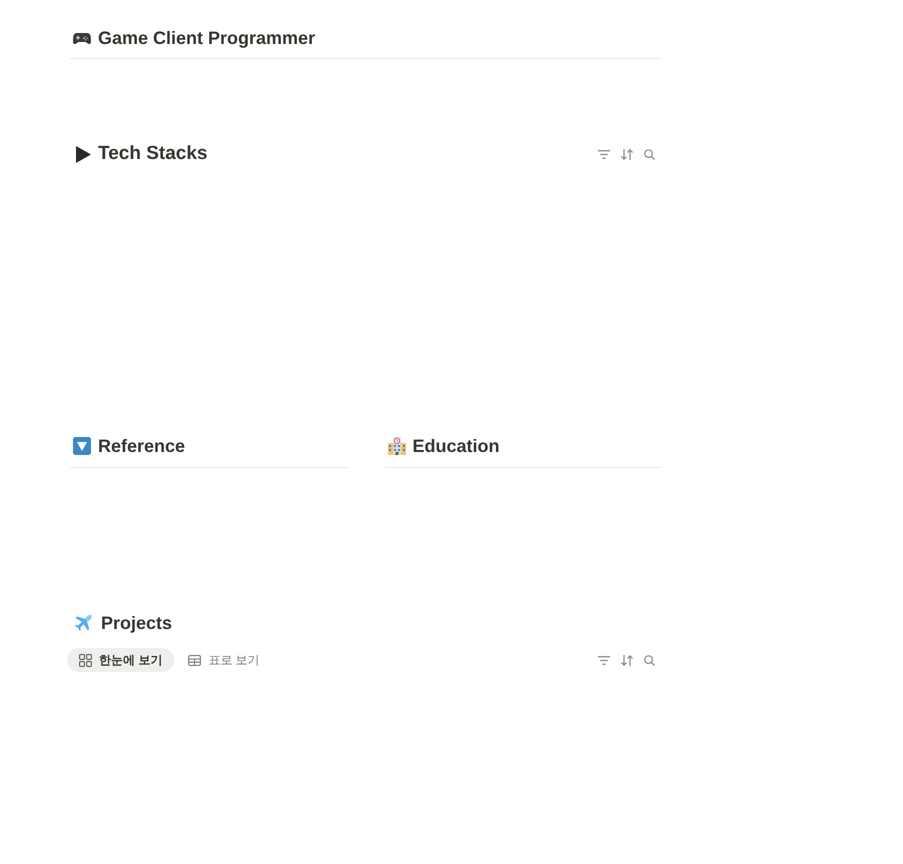 Image resolution: width=903 pixels, height=864 pixels. What do you see at coordinates (82, 38) in the screenshot?
I see `gamepad-icon` at bounding box center [82, 38].